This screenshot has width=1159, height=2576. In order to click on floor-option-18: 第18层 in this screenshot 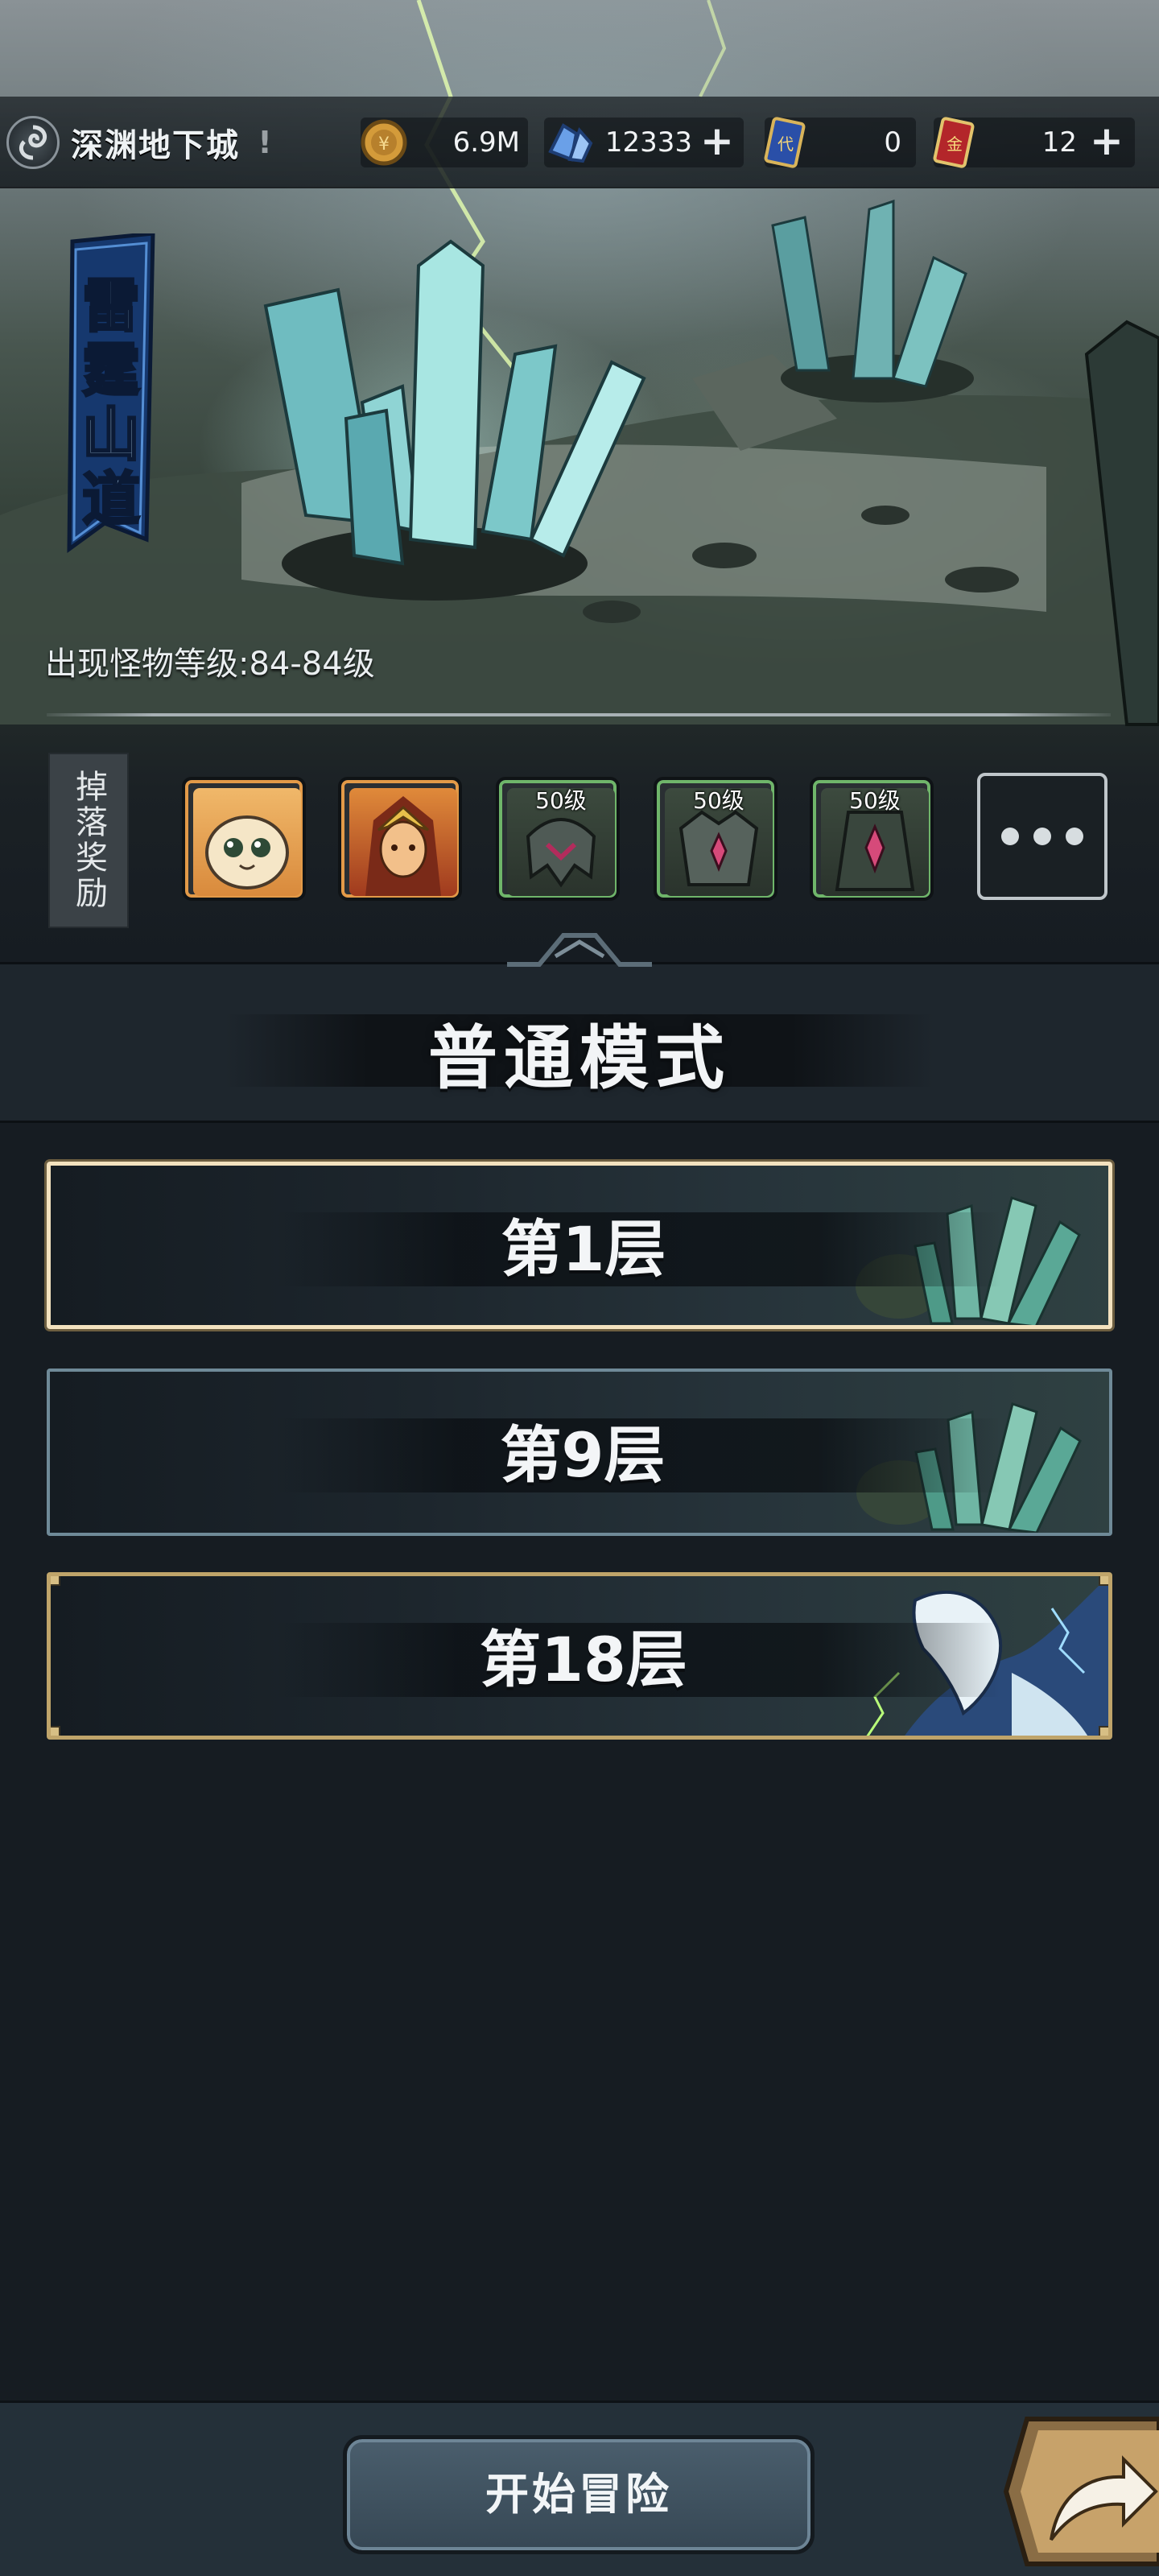, I will do `click(579, 1656)`.